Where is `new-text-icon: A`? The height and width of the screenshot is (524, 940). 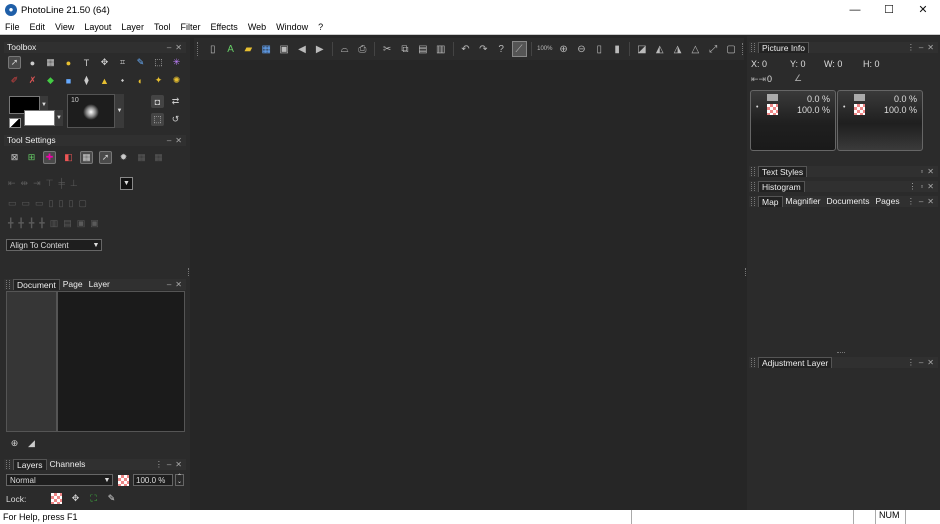 new-text-icon: A is located at coordinates (230, 49).